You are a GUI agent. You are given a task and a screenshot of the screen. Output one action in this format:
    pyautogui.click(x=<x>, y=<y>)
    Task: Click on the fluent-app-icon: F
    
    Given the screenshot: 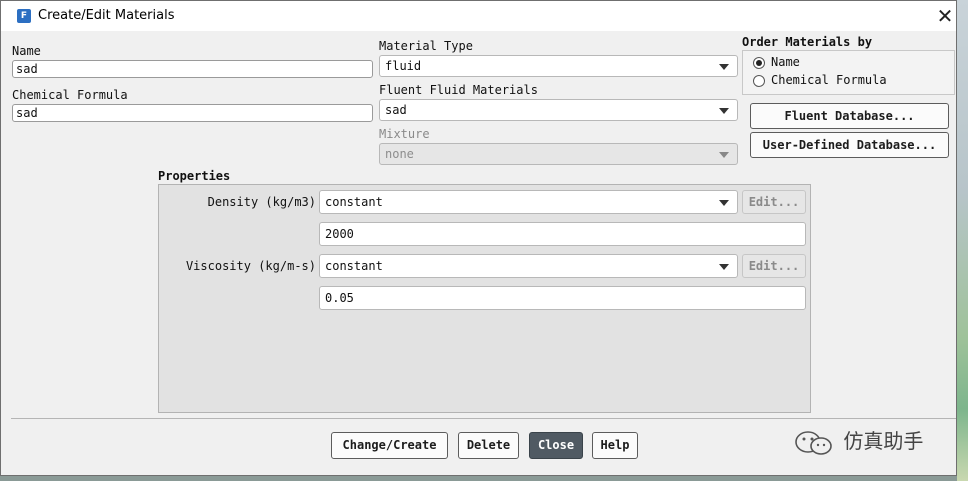 What is the action you would take?
    pyautogui.click(x=24, y=16)
    